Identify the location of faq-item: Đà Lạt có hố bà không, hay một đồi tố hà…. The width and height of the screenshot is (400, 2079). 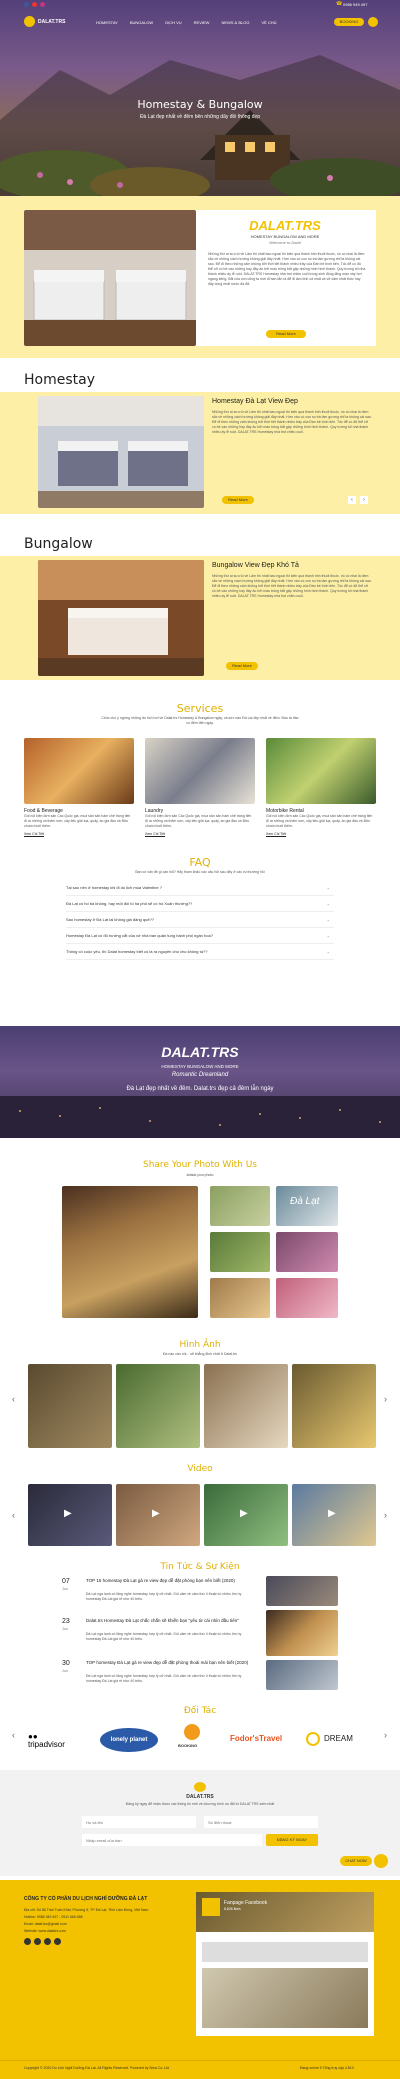
(200, 904).